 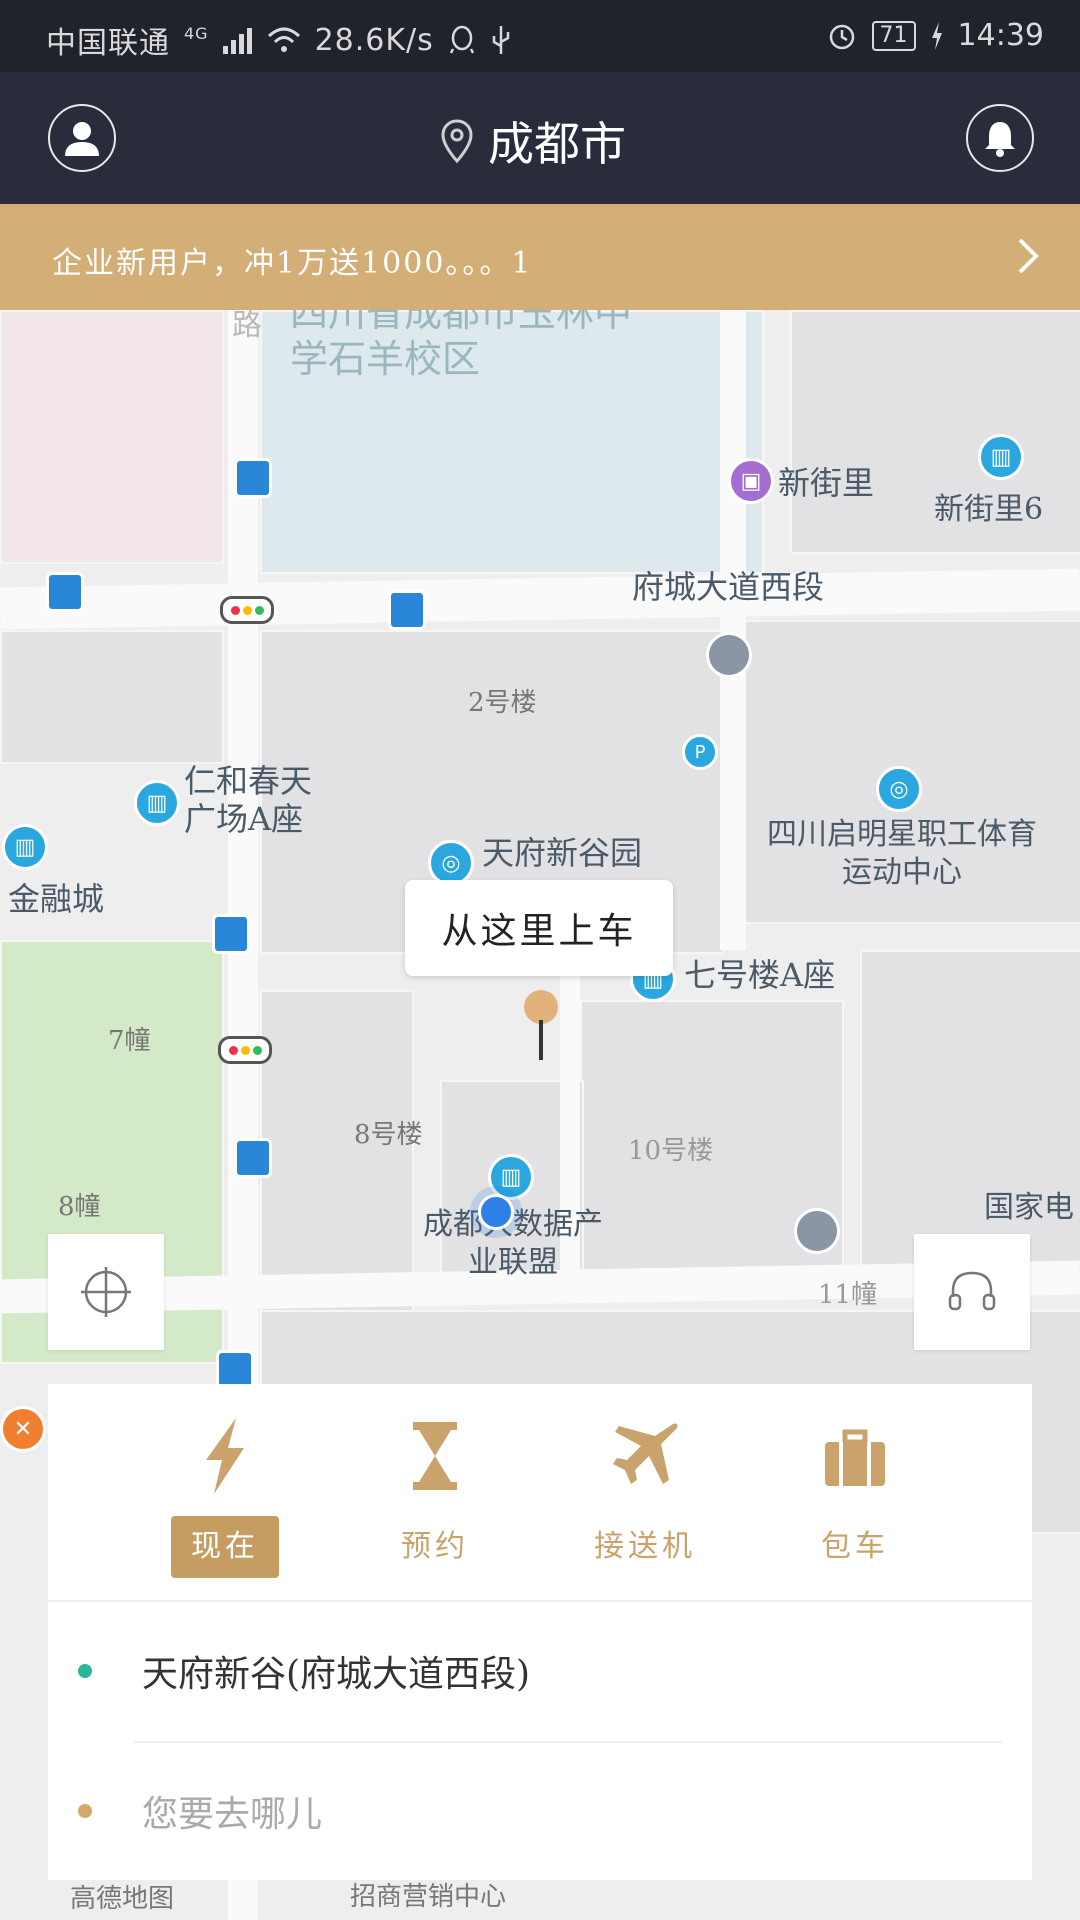 What do you see at coordinates (501, 40) in the screenshot?
I see `usb-icon` at bounding box center [501, 40].